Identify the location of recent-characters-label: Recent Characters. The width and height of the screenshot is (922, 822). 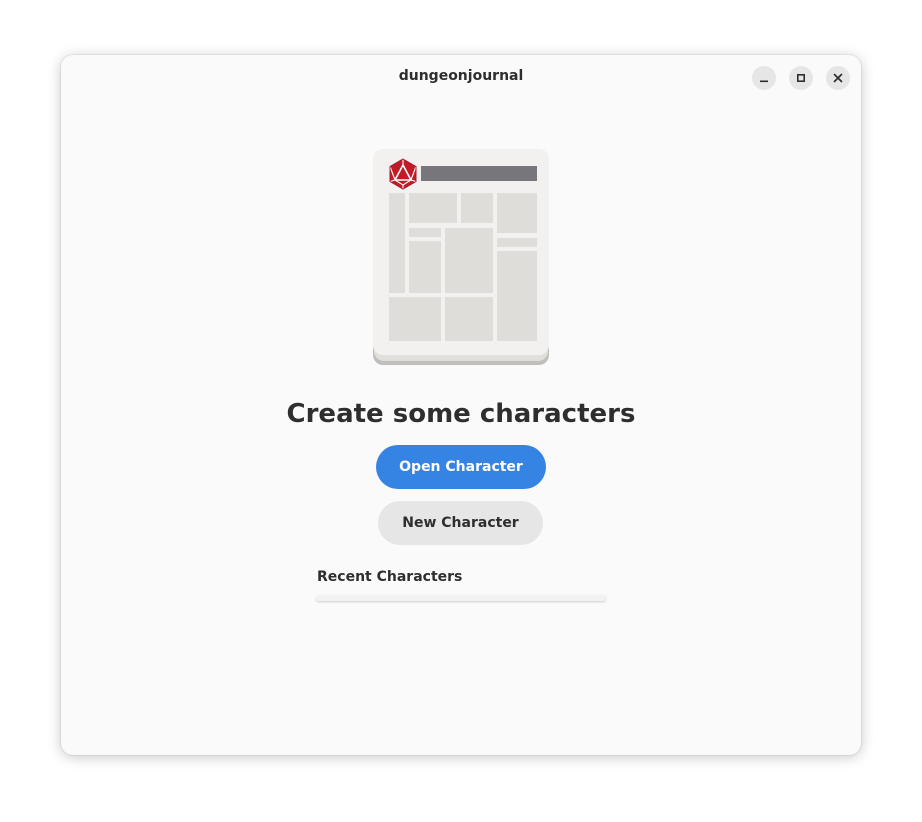
(390, 577).